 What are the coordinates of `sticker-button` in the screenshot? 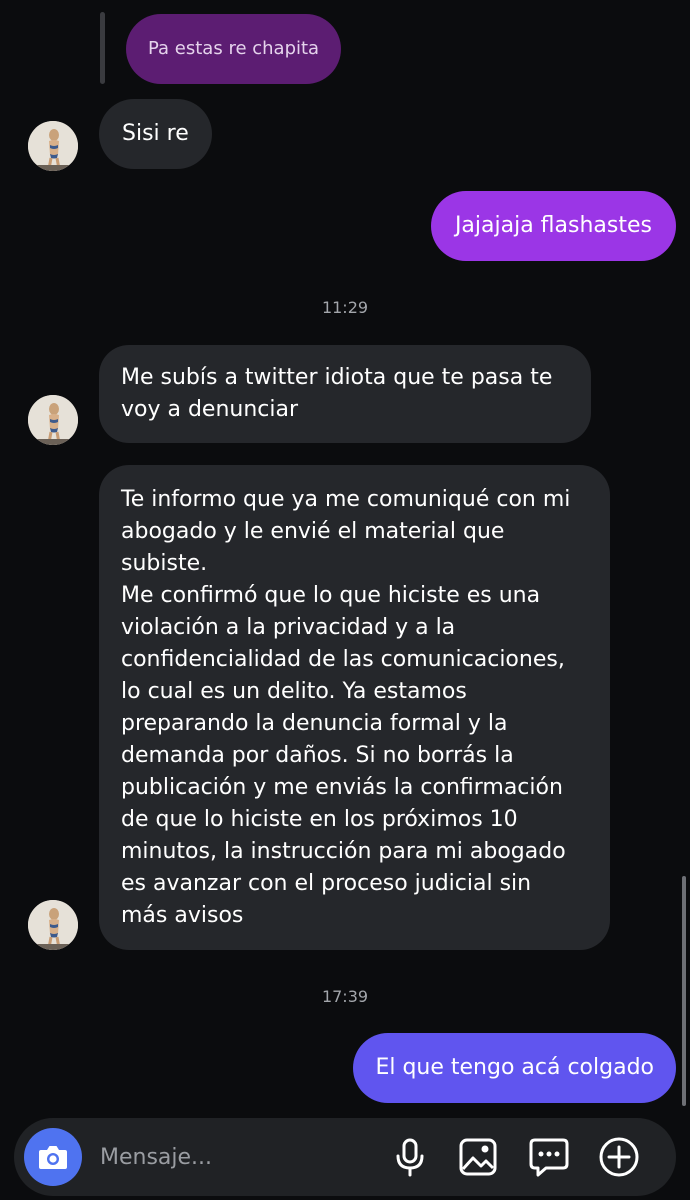 It's located at (549, 1157).